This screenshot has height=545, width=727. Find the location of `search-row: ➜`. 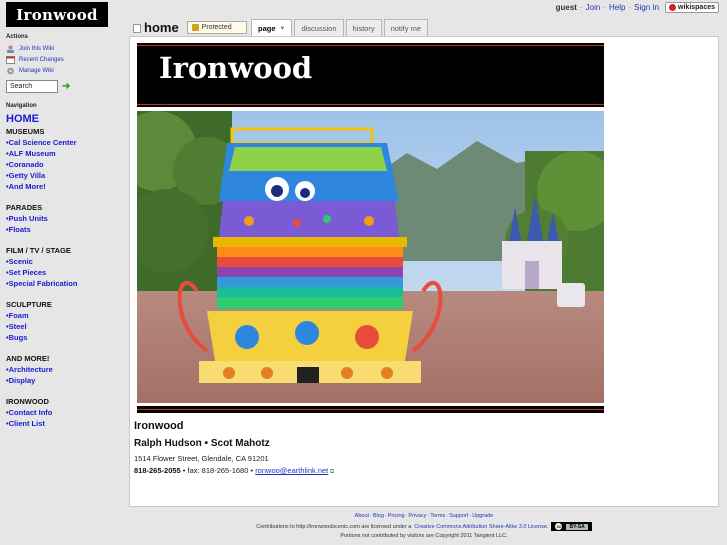

search-row: ➜ is located at coordinates (65, 86).